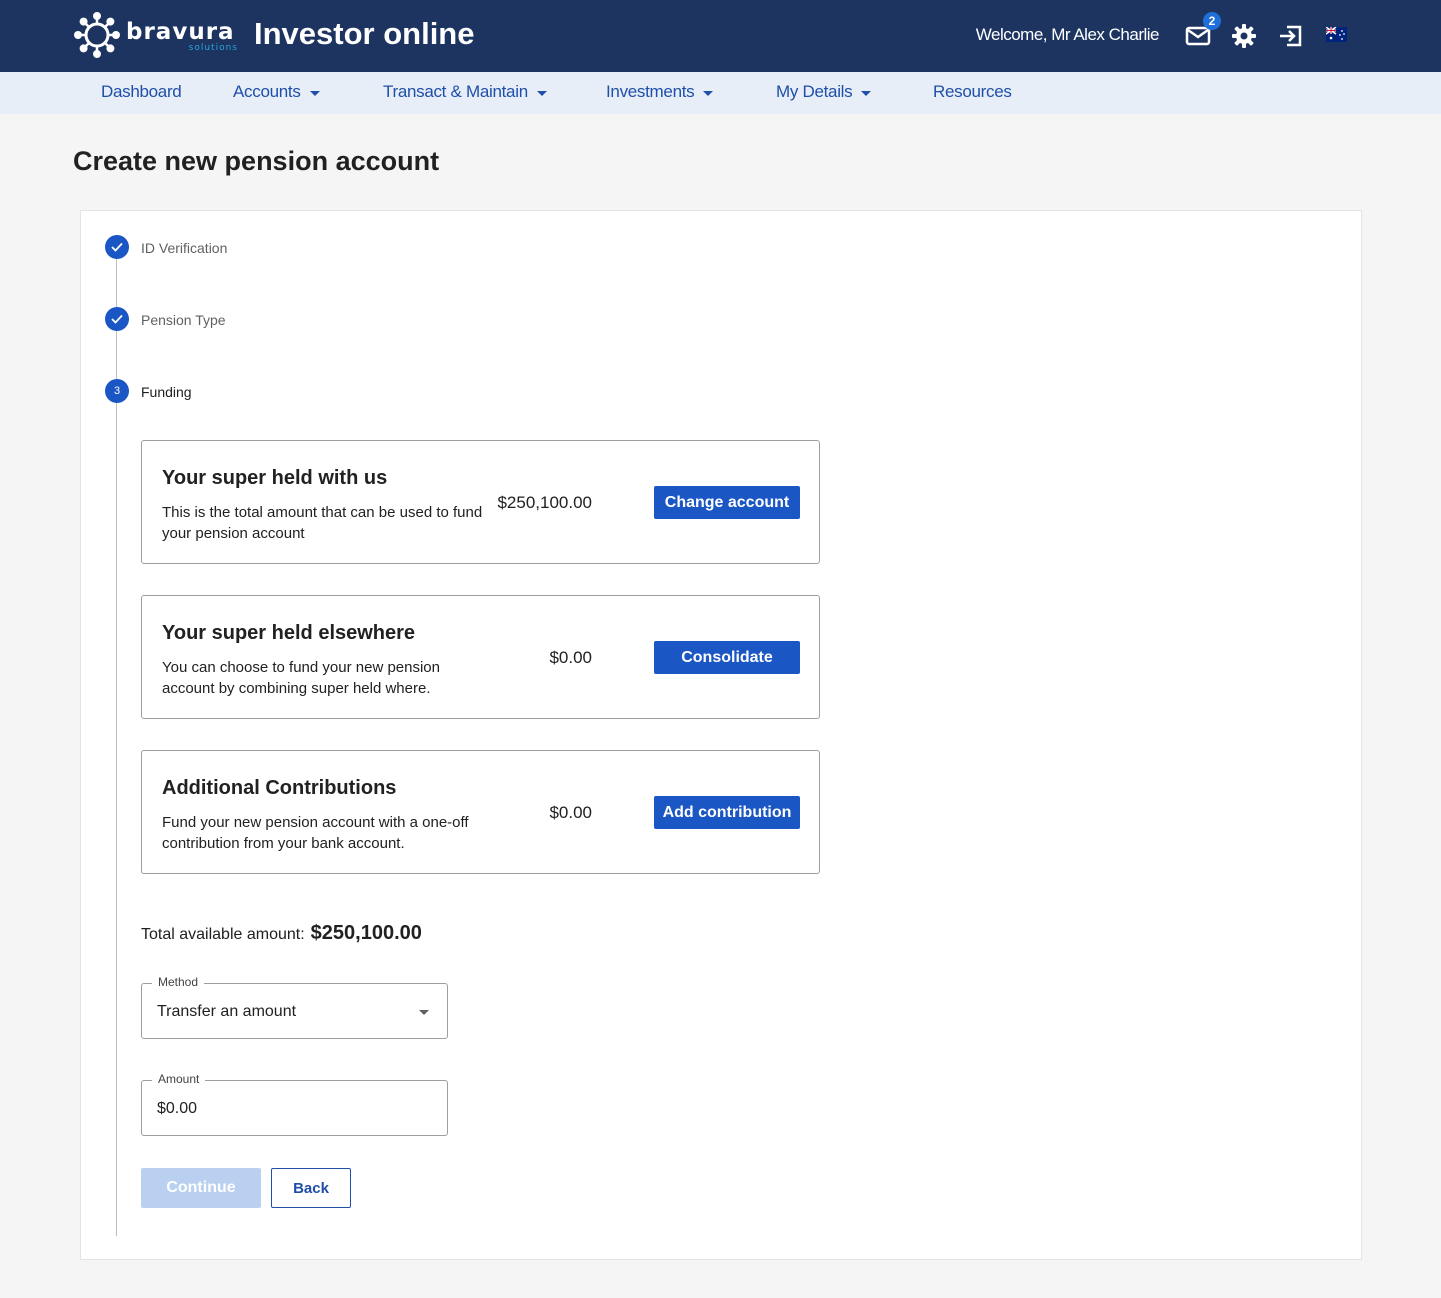 This screenshot has height=1298, width=1441. What do you see at coordinates (256, 161) in the screenshot?
I see `page-title: Create new pension account` at bounding box center [256, 161].